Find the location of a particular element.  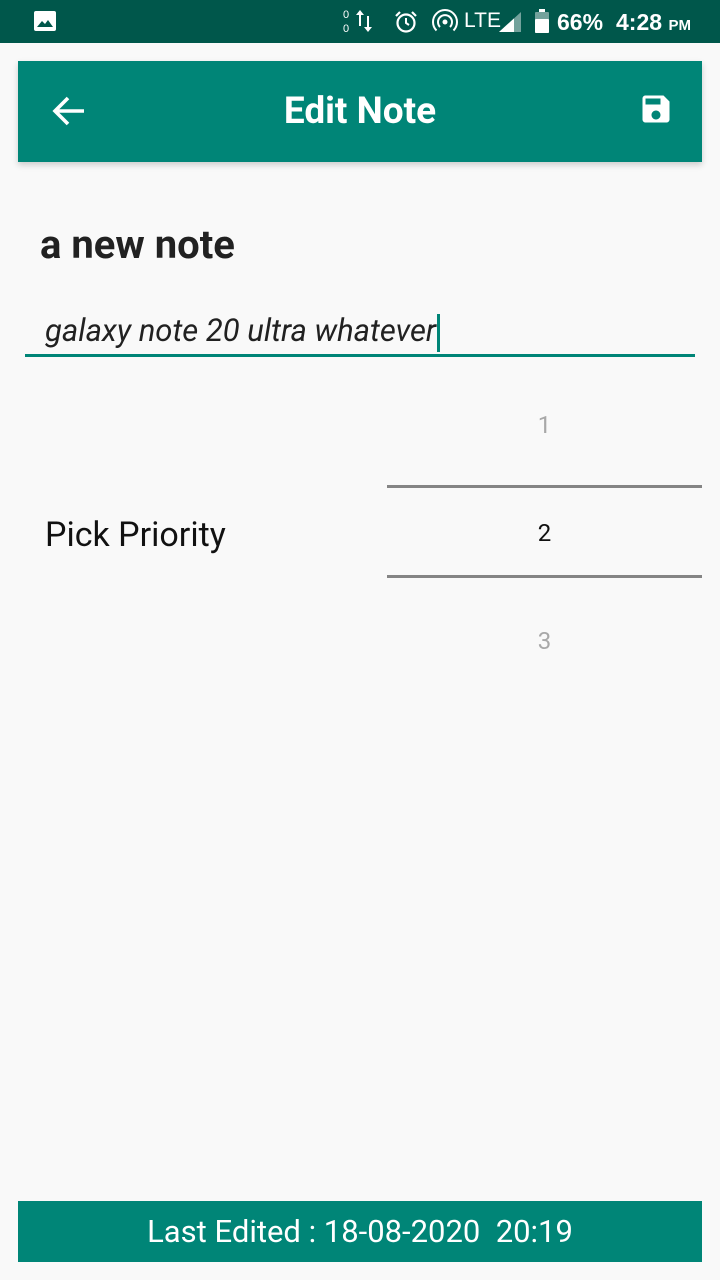

app-bar: Edit Note is located at coordinates (360, 111).